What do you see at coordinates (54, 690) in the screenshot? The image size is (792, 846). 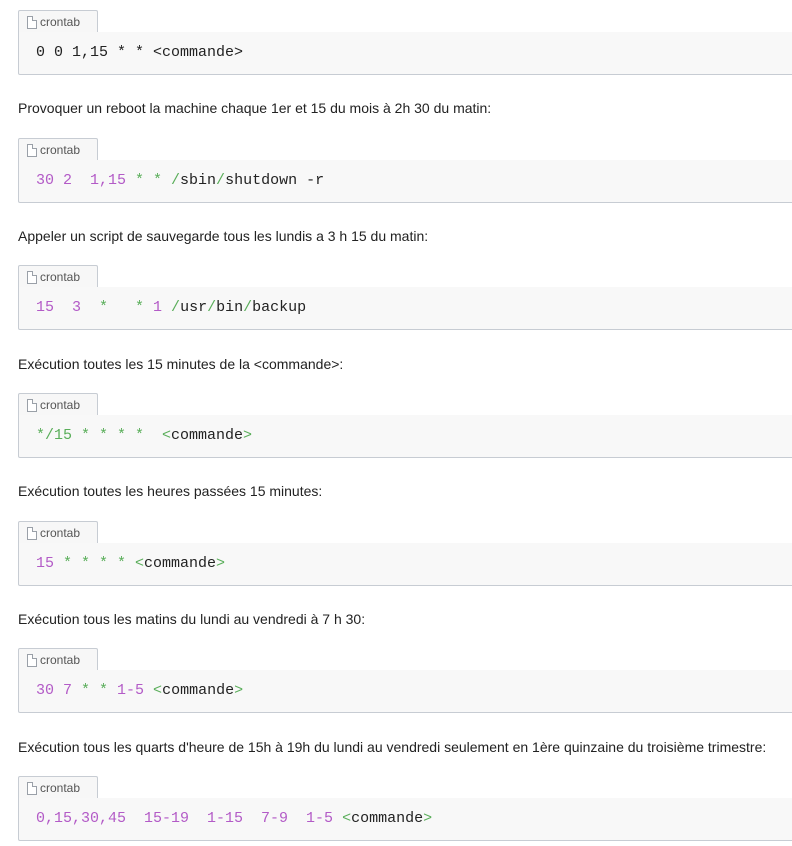 I see `code-token: 30 7` at bounding box center [54, 690].